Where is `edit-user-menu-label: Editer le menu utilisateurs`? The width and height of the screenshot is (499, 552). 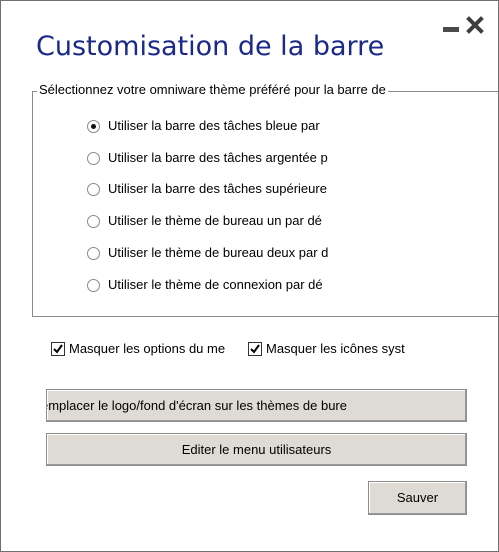 edit-user-menu-label: Editer le menu utilisateurs is located at coordinates (256, 449).